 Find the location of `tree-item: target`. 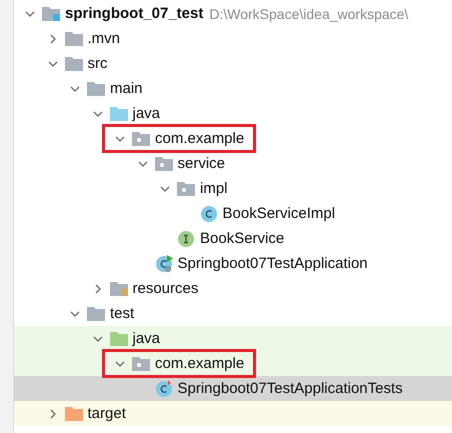

tree-item: target is located at coordinates (107, 413).